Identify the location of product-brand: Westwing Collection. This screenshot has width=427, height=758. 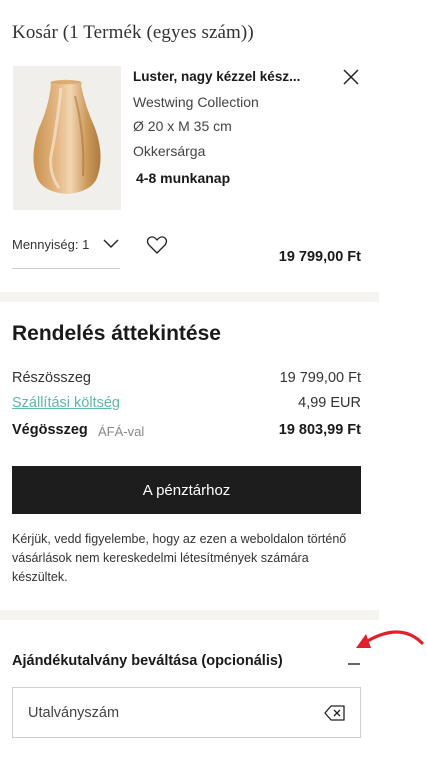
(196, 102).